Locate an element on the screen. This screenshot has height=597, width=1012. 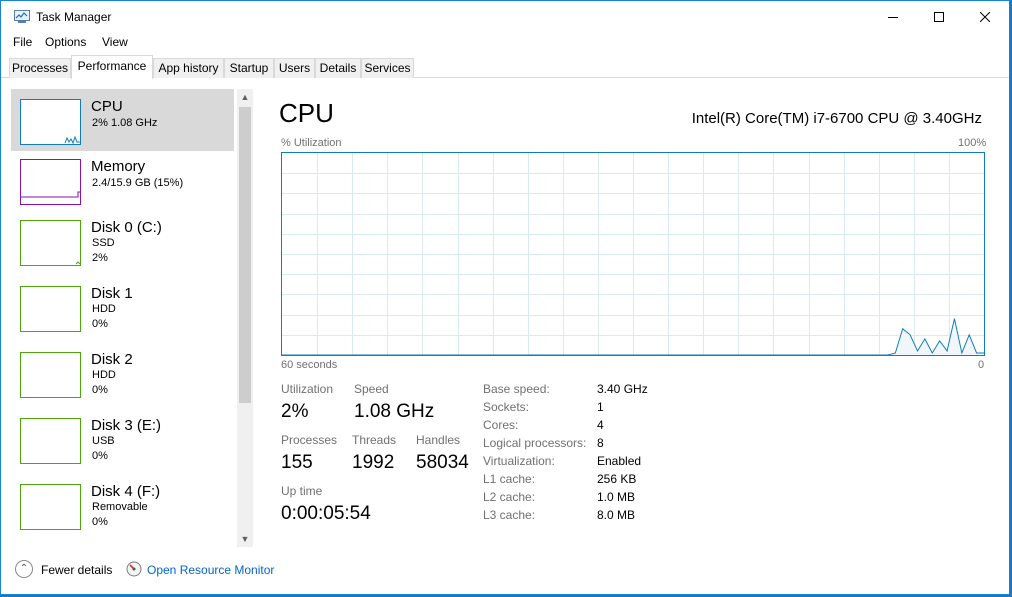
sidebar-item-detail: Removable is located at coordinates (120, 507).